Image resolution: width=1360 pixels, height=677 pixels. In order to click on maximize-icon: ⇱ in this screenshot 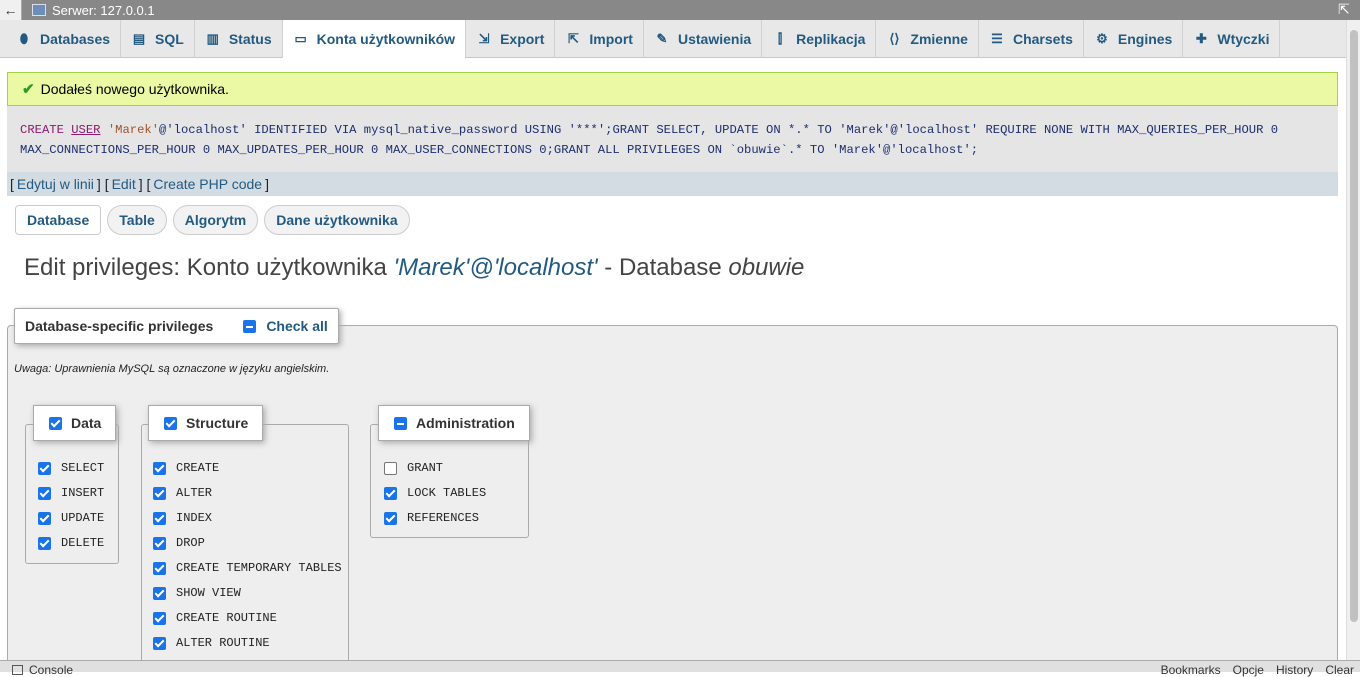, I will do `click(1345, 9)`.